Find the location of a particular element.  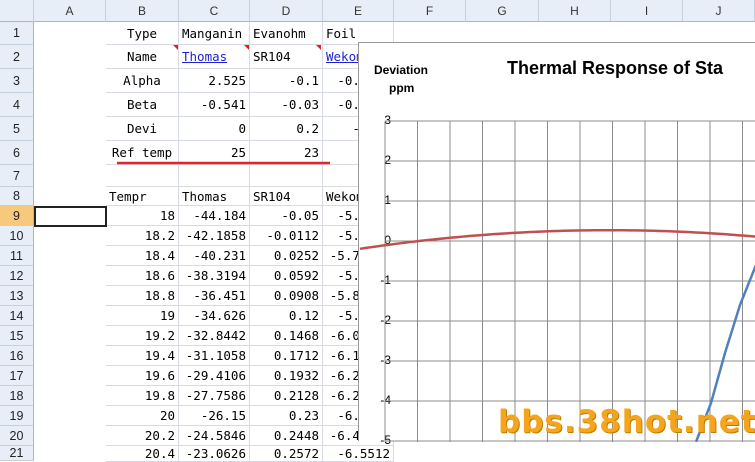

cell-C21: -23.0626 is located at coordinates (214, 454).